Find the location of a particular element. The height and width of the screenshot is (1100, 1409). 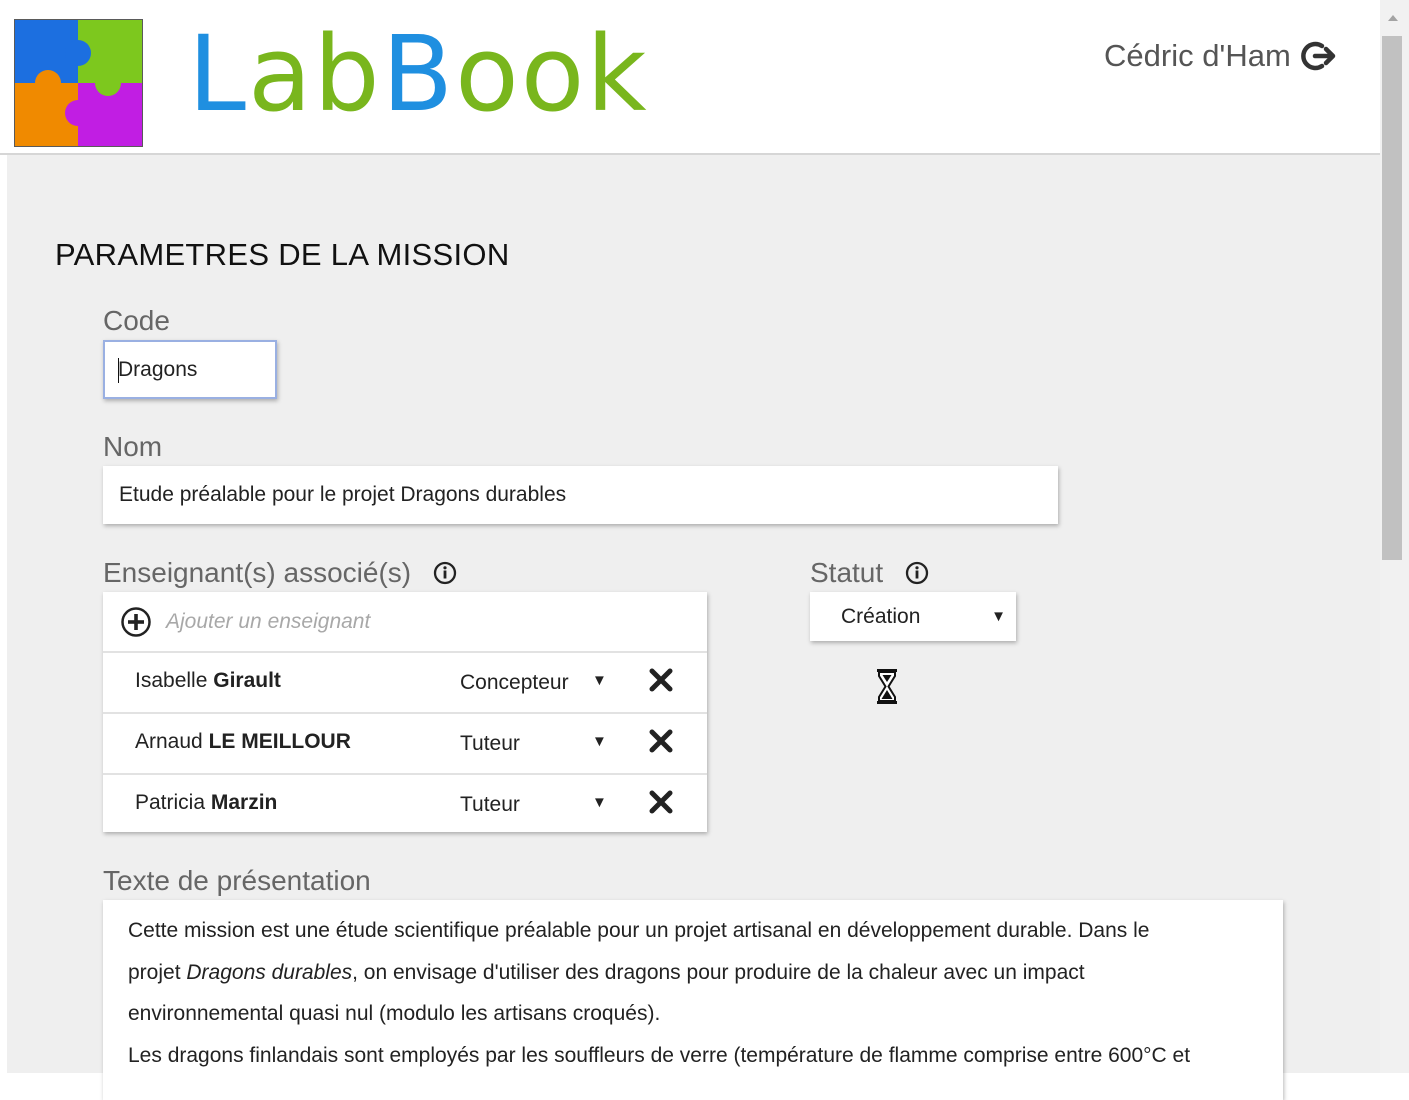

teacher-row: Arnaud LE MEILLOUR Tuteur ▼ is located at coordinates (405, 744).